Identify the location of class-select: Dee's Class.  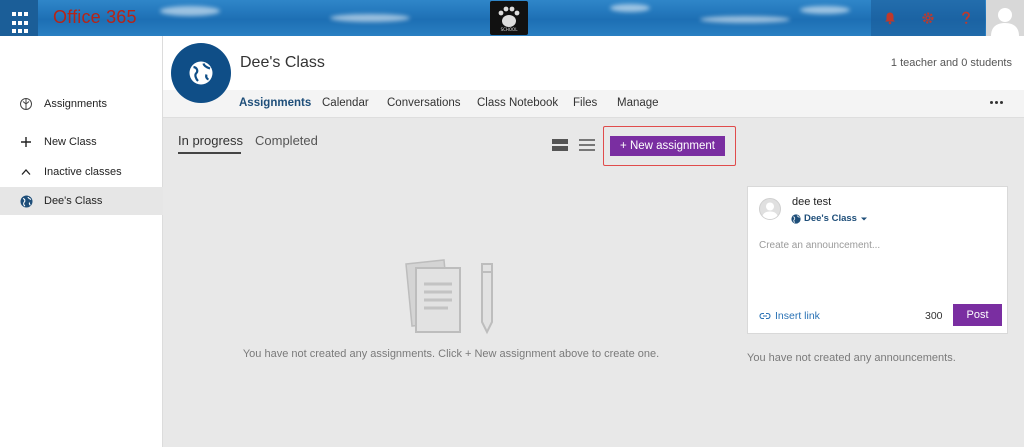
(829, 218).